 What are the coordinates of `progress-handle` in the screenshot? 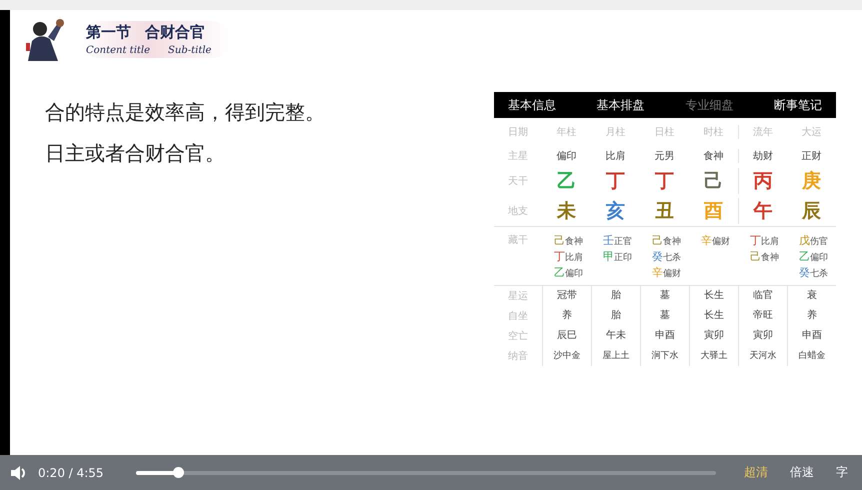 It's located at (178, 472).